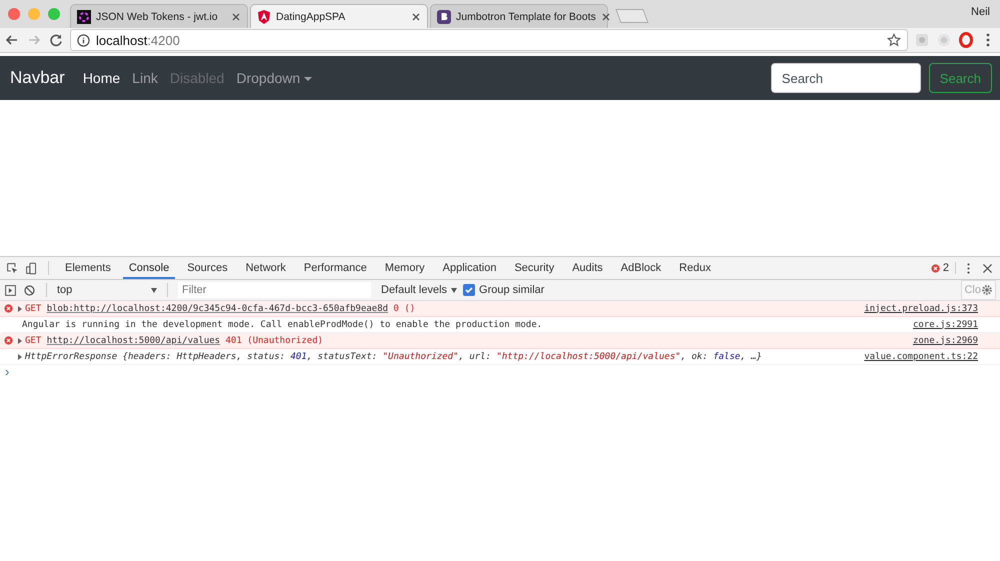 This screenshot has width=1000, height=561. I want to click on b-logo-icon, so click(444, 17).